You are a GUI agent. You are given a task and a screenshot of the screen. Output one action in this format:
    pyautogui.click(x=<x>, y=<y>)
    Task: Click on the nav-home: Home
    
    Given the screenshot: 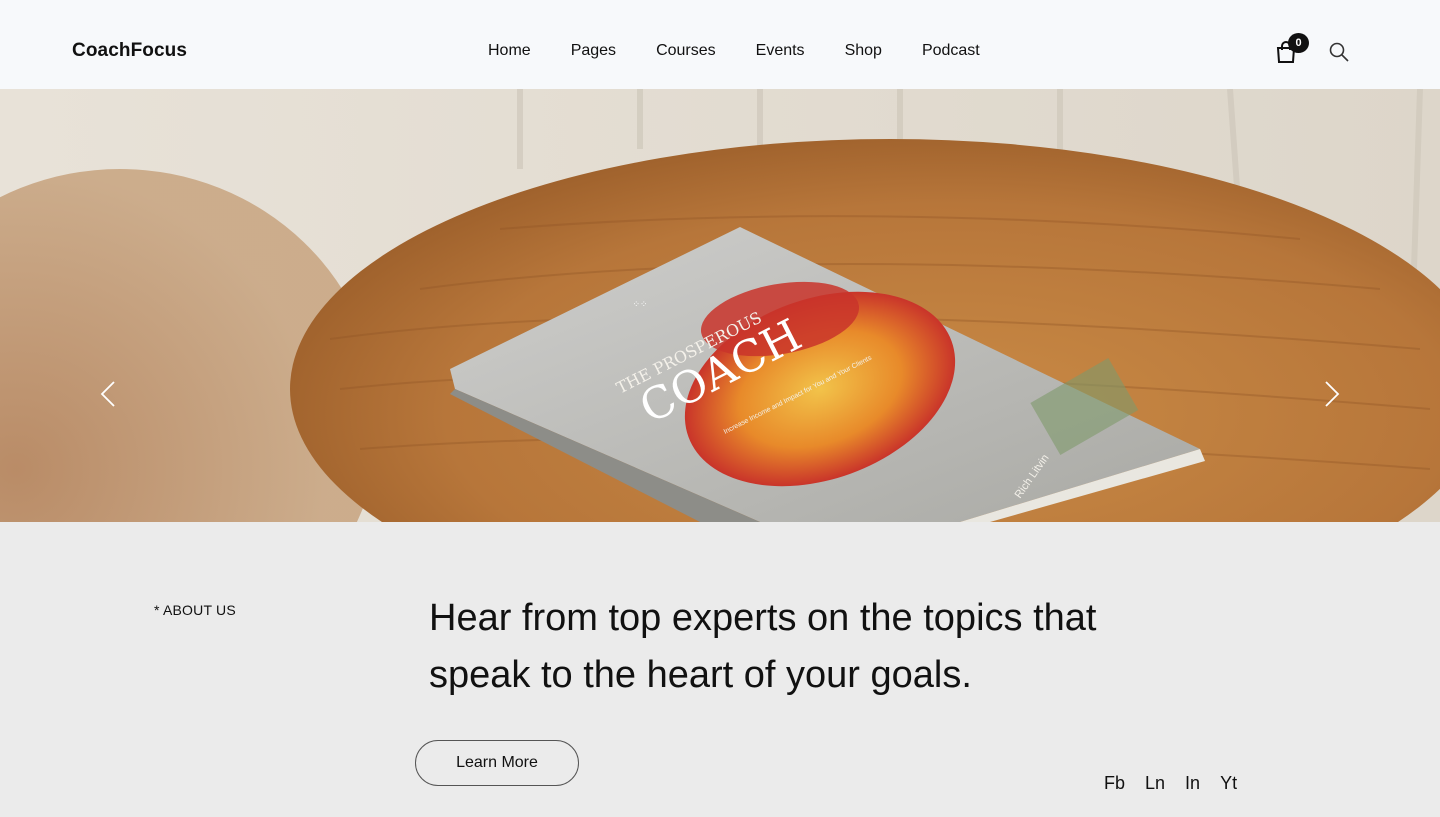 What is the action you would take?
    pyautogui.click(x=509, y=51)
    